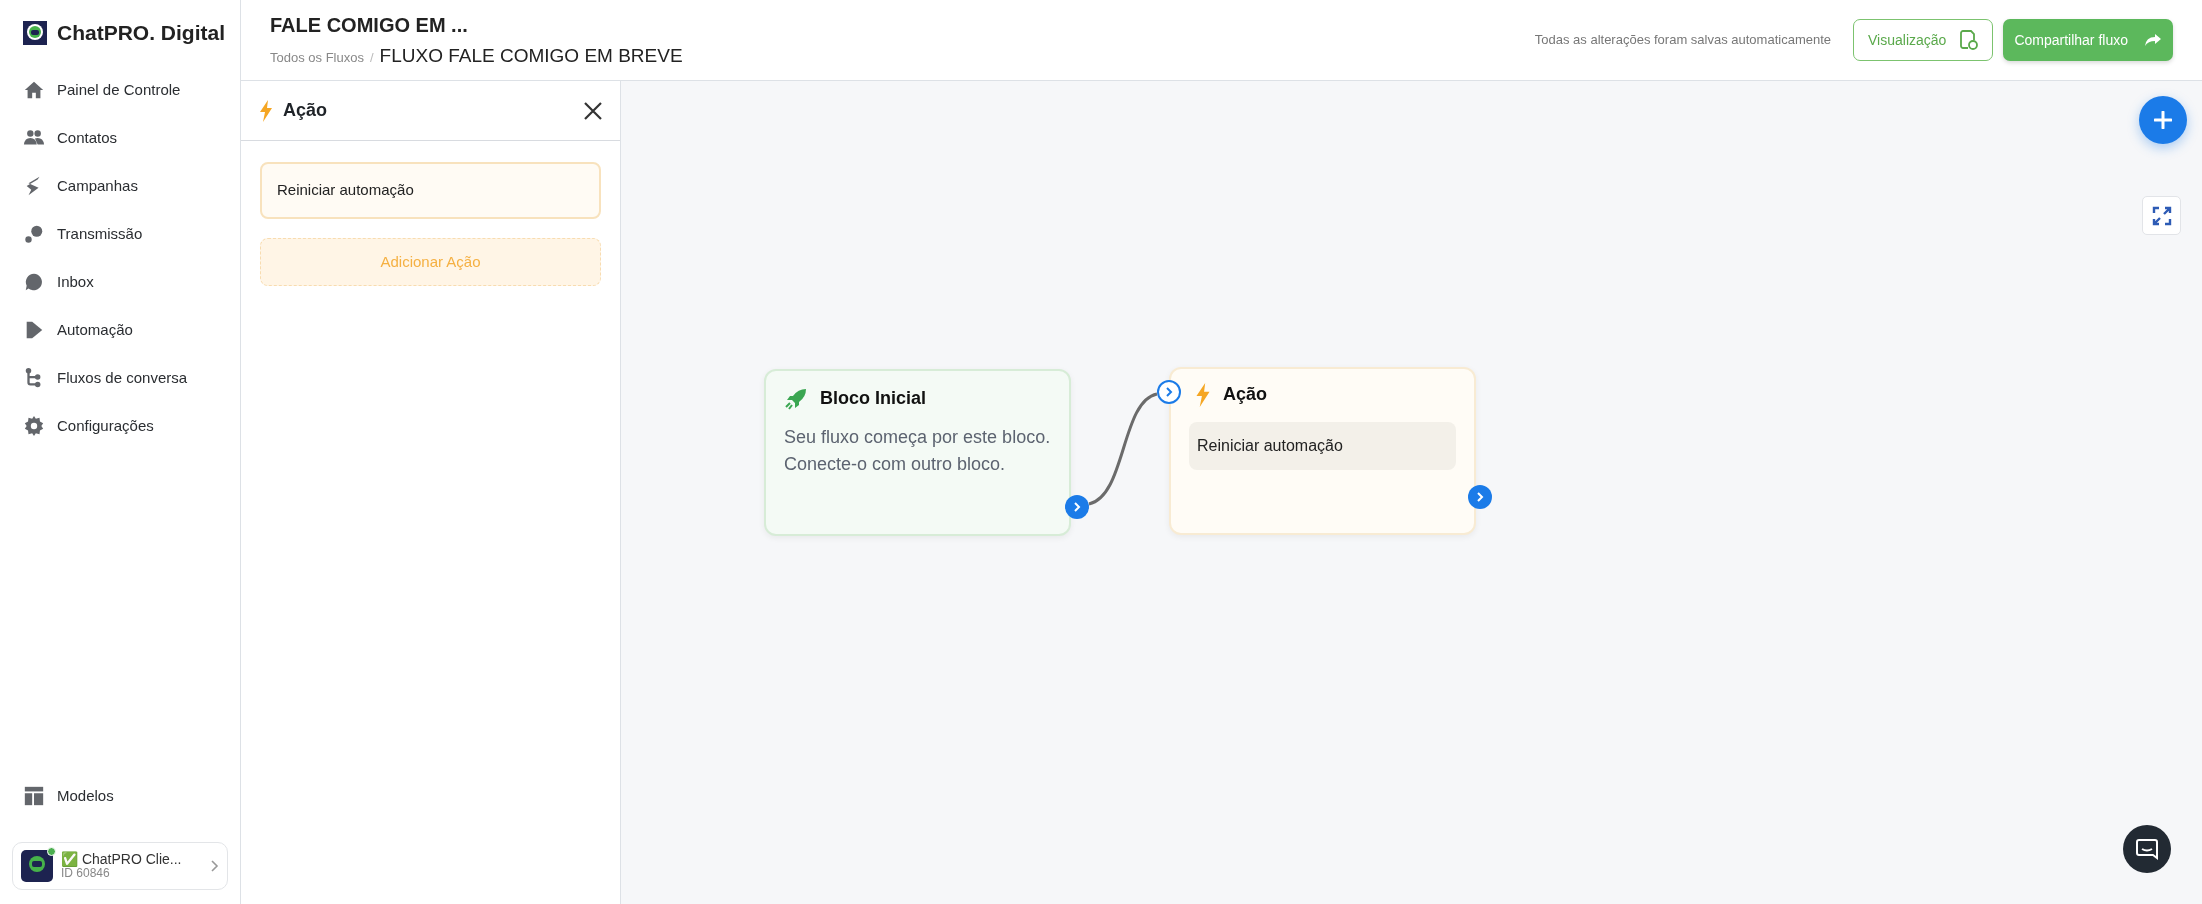 The image size is (2202, 904). I want to click on chat-button, so click(2147, 849).